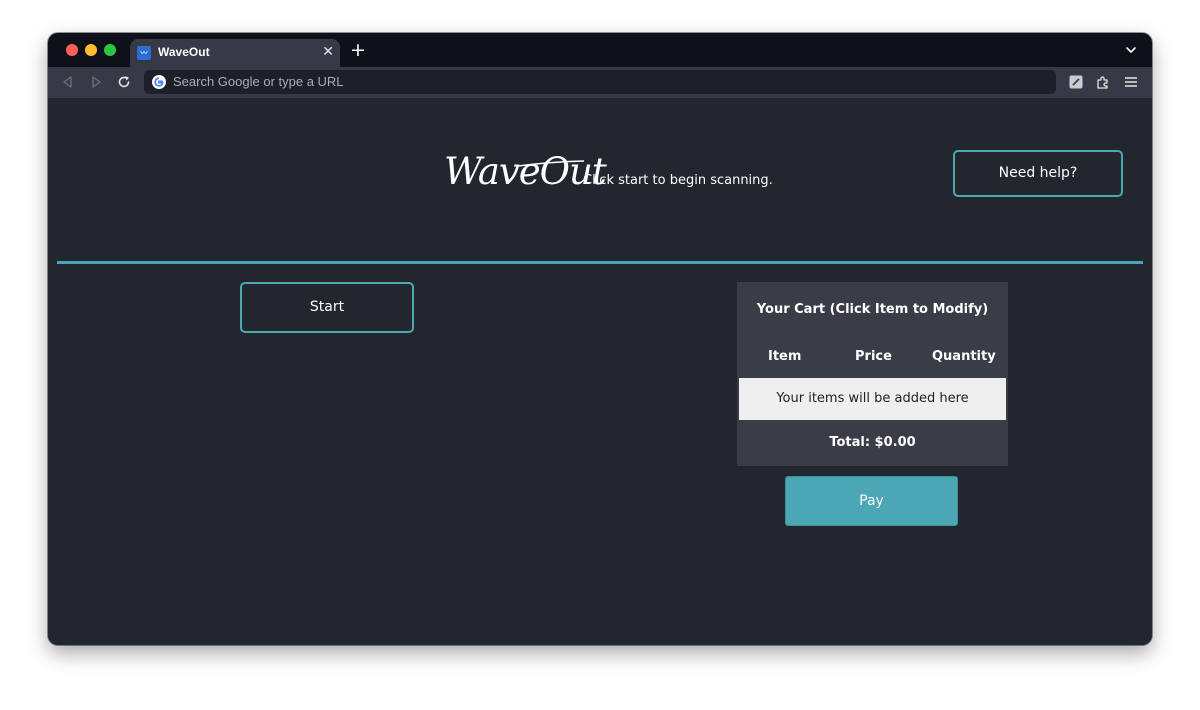 The height and width of the screenshot is (710, 1200). I want to click on back-icon, so click(68, 82).